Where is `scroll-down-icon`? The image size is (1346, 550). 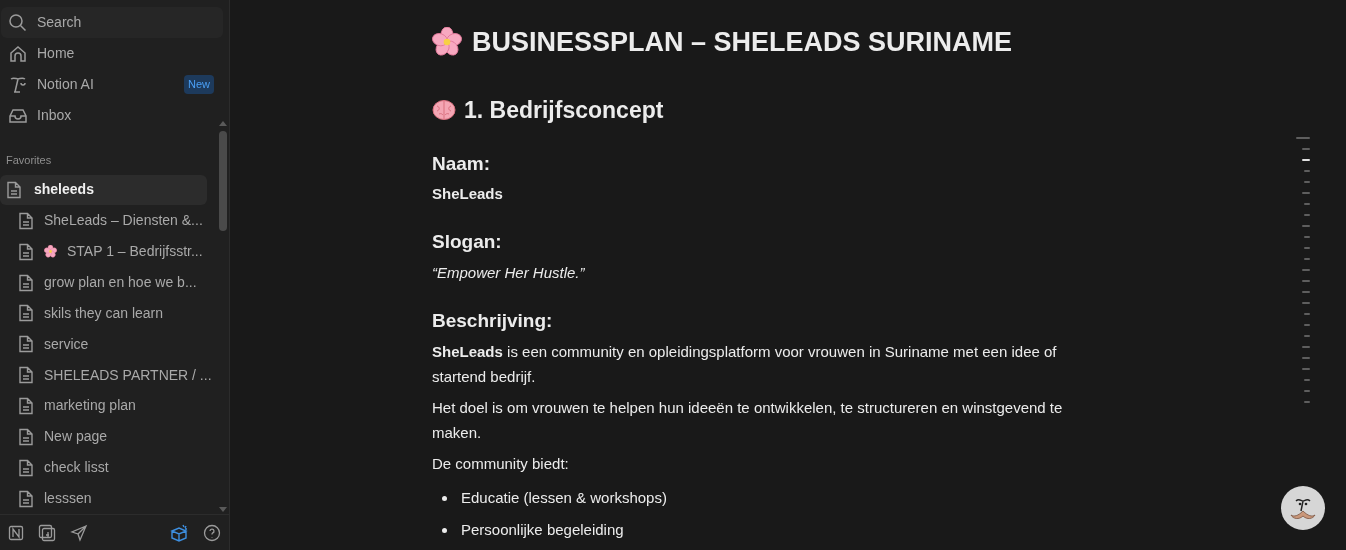 scroll-down-icon is located at coordinates (223, 510).